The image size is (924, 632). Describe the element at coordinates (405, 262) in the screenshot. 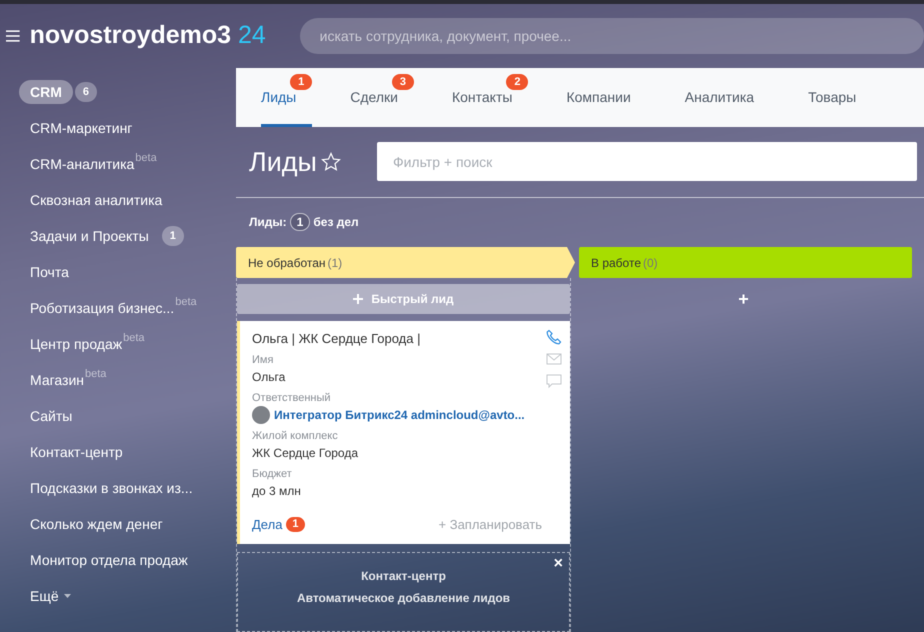

I see `column-header: Не обработан (1)` at that location.